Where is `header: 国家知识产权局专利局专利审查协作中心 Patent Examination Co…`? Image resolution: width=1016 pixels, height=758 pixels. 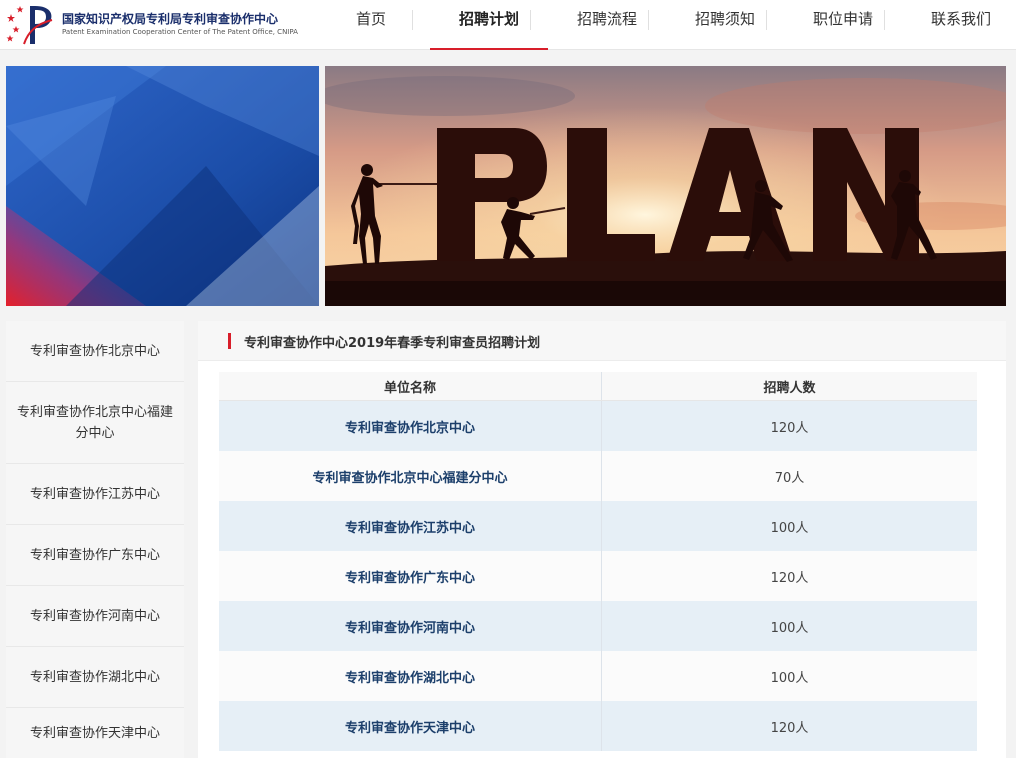
header: 国家知识产权局专利局专利审查协作中心 Patent Examination Co… is located at coordinates (508, 25).